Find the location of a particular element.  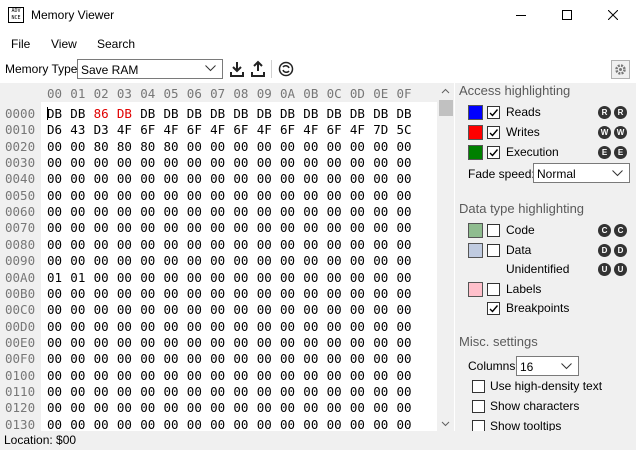

hex-byte-cell: 6F is located at coordinates (147, 129).